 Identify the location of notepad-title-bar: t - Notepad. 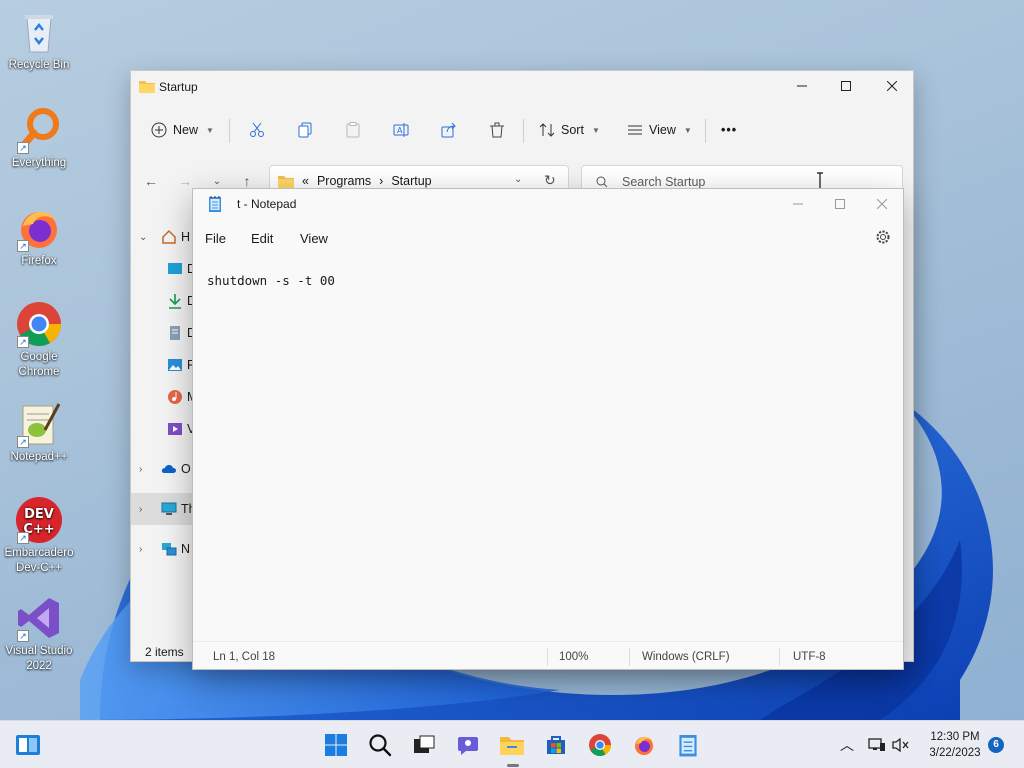
(548, 204).